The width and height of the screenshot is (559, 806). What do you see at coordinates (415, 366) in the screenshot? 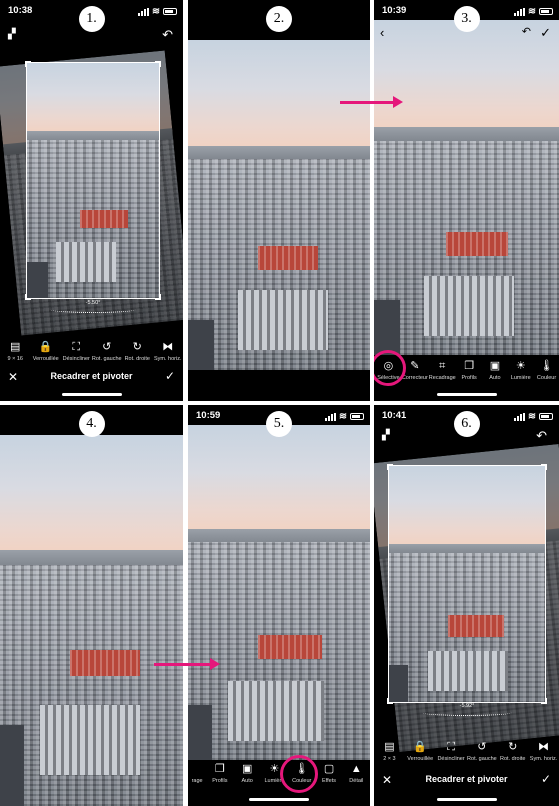
I see `healing-brush-icon: ✎` at bounding box center [415, 366].